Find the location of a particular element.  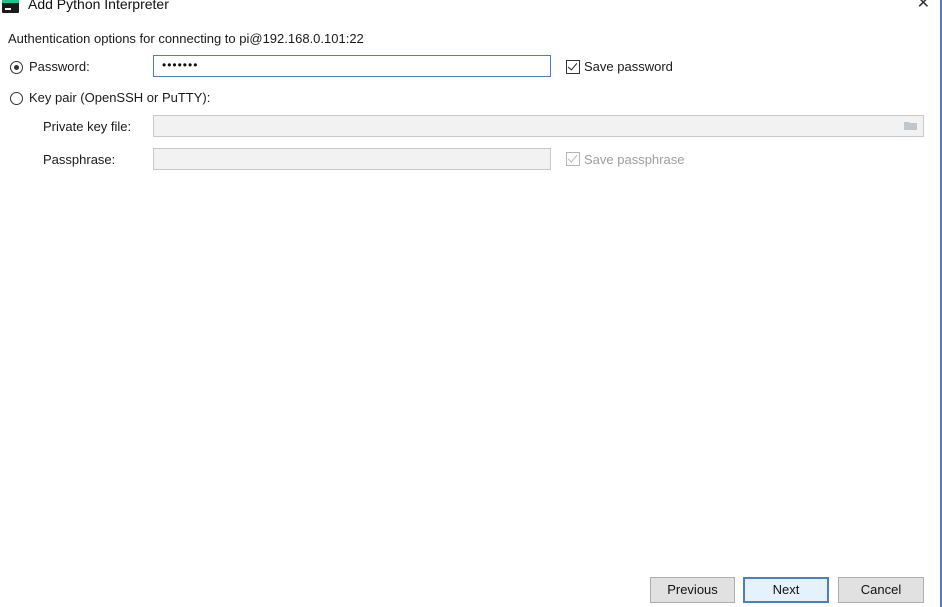

save-password-label: Save password is located at coordinates (628, 66).